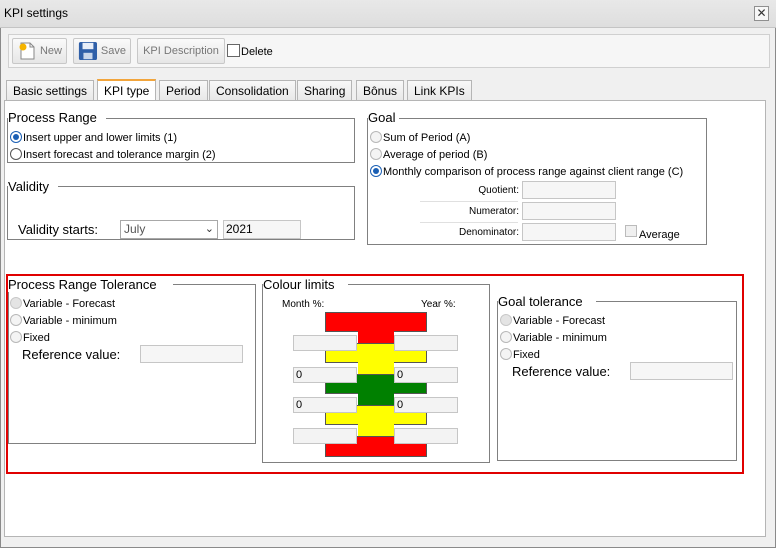 The width and height of the screenshot is (776, 548). I want to click on new-button: New, so click(39, 51).